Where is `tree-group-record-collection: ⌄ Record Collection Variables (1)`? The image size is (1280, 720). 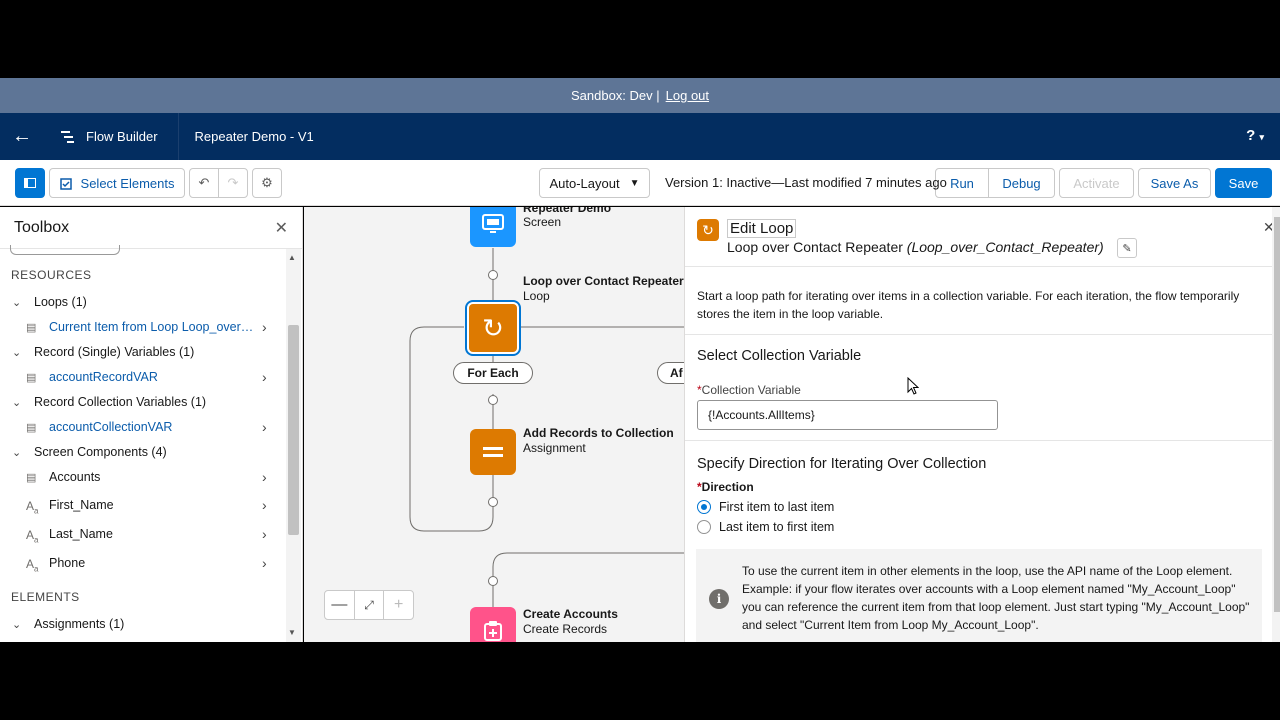 tree-group-record-collection: ⌄ Record Collection Variables (1) is located at coordinates (143, 402).